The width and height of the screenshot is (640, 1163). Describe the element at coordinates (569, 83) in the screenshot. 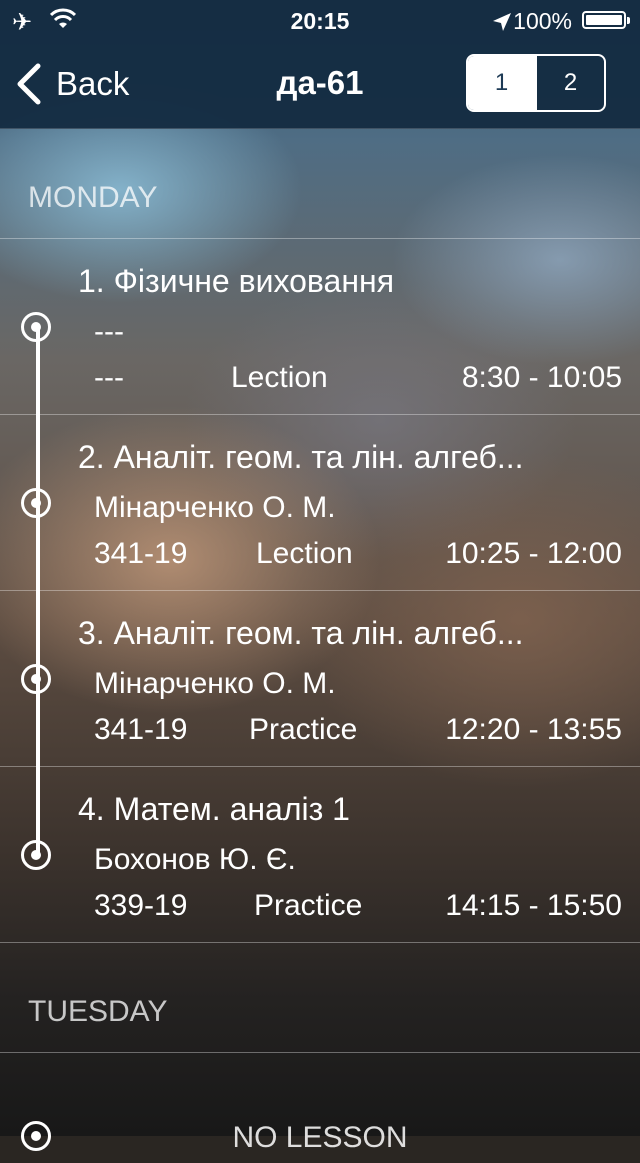

I see `segment-week-2: 2` at that location.